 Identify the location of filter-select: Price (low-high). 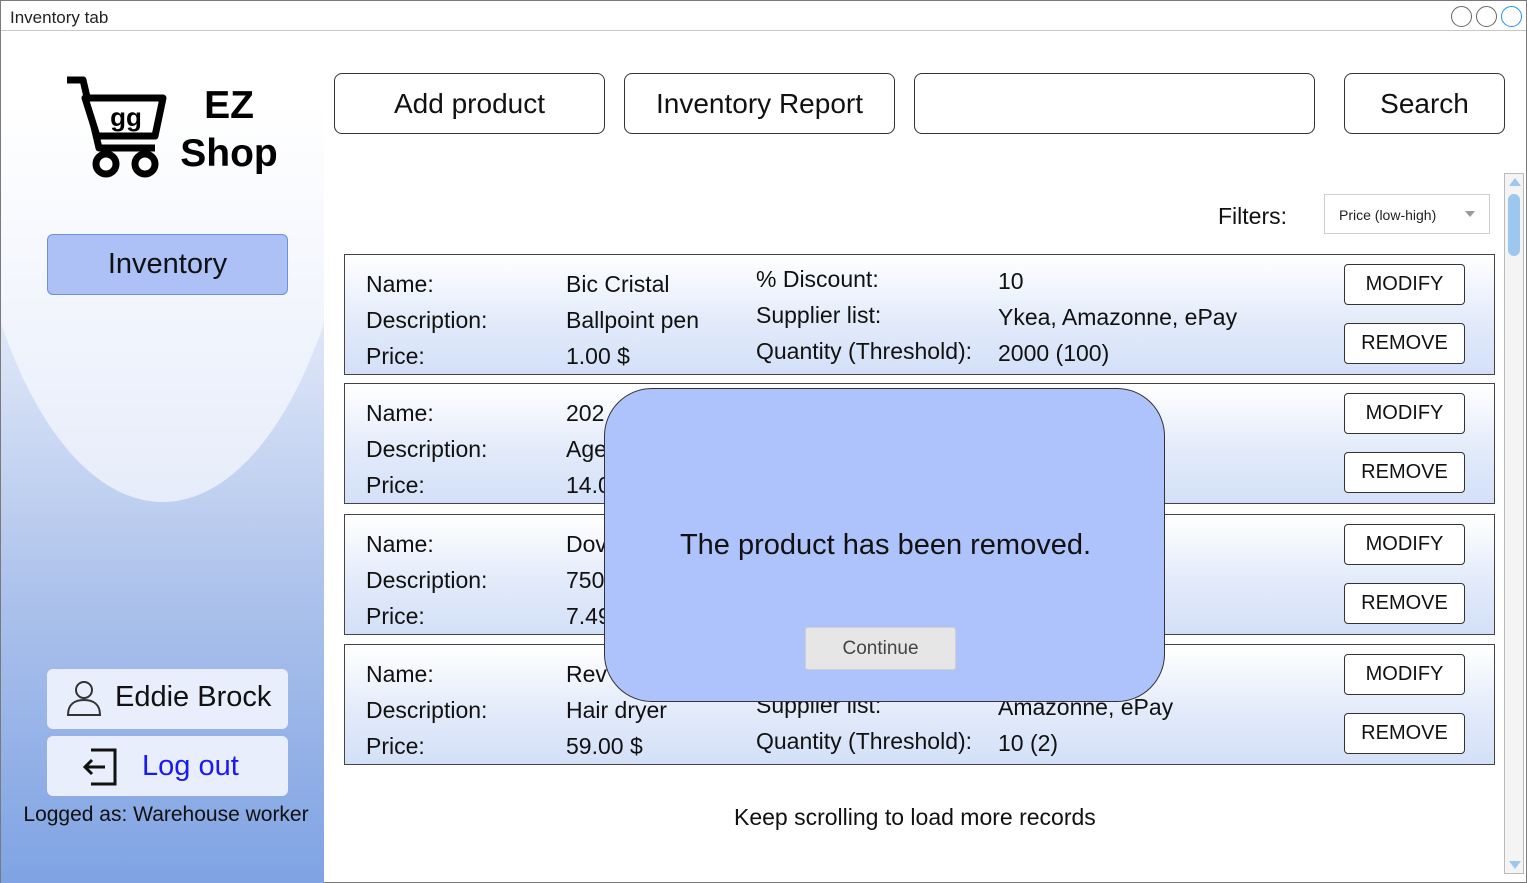
(1407, 214).